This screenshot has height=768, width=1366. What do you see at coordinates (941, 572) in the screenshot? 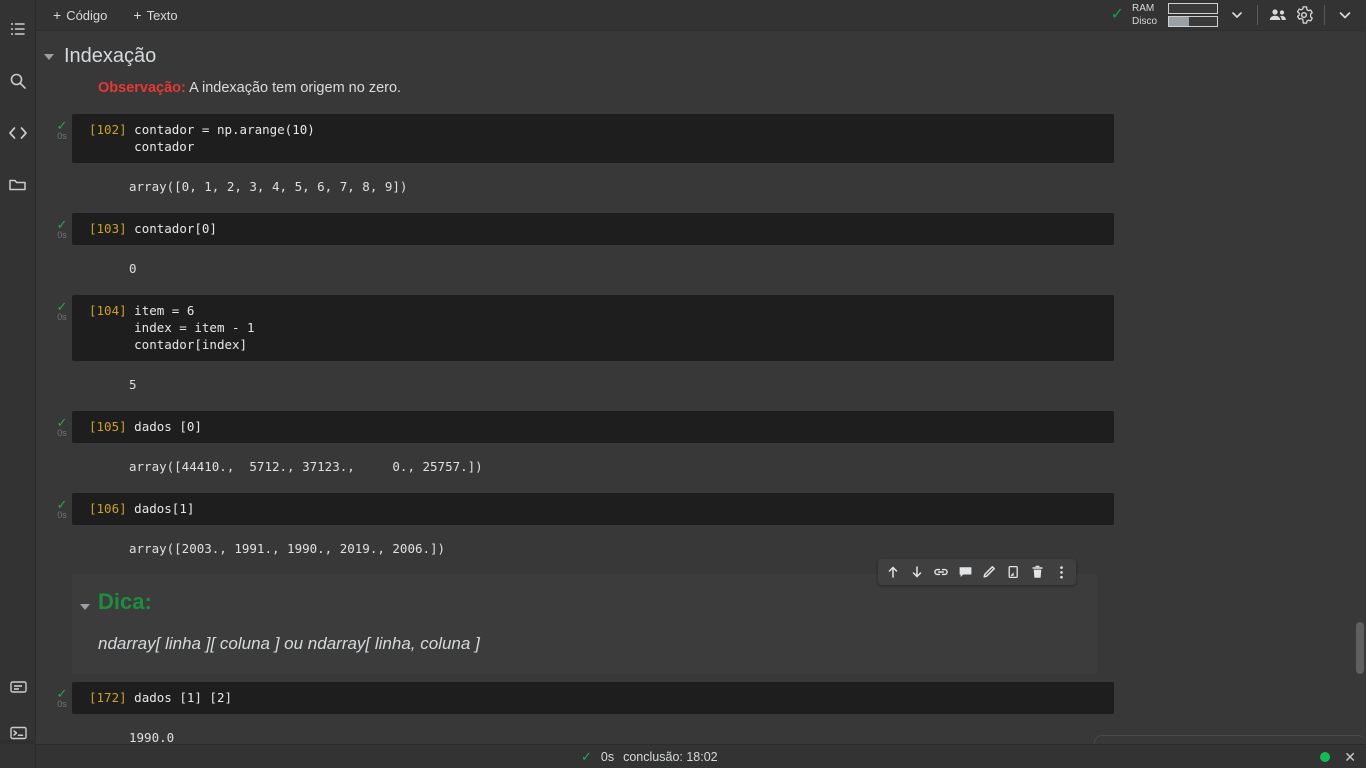
I see `link-to-cell-icon` at bounding box center [941, 572].